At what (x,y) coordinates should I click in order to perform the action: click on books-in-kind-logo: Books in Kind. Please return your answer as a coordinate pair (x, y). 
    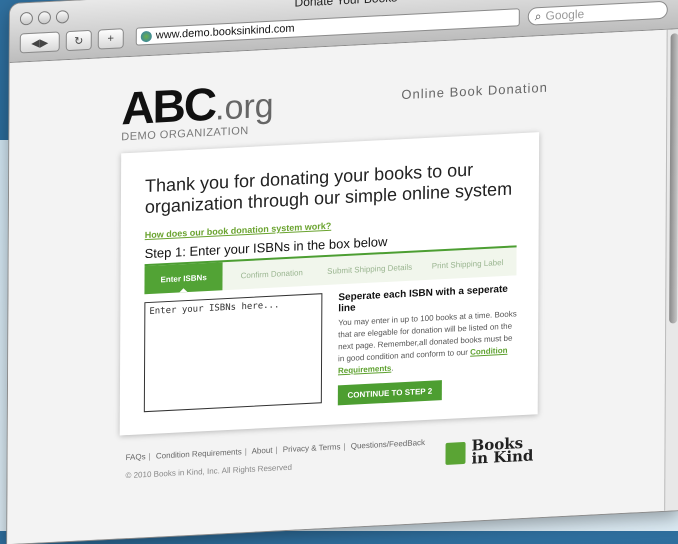
    Looking at the image, I should click on (489, 451).